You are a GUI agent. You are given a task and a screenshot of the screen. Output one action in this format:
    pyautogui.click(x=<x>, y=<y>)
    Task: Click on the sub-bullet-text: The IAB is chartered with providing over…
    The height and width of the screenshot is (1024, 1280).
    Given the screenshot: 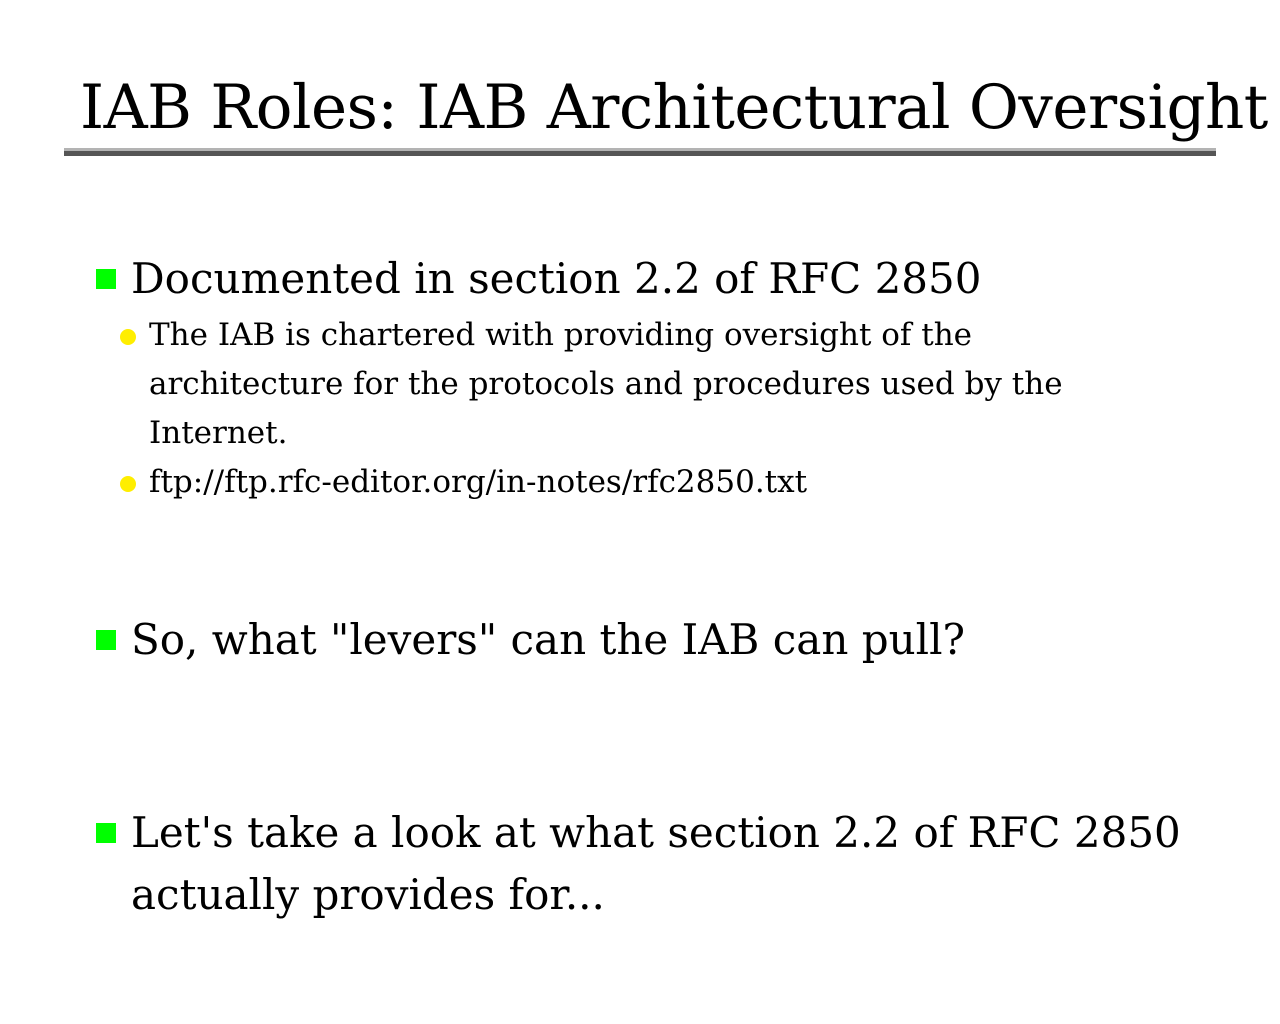 What is the action you would take?
    pyautogui.click(x=606, y=384)
    